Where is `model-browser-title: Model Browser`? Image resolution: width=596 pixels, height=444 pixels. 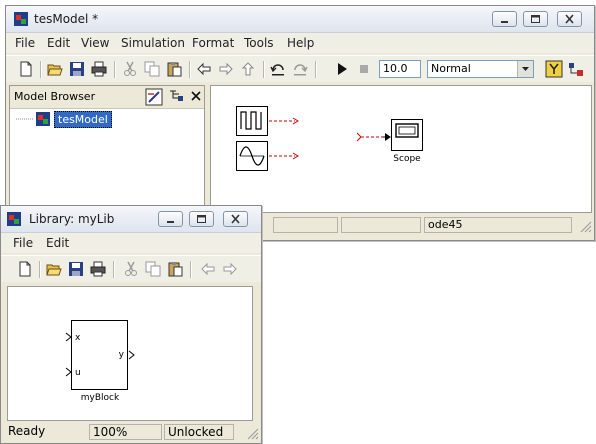 model-browser-title: Model Browser is located at coordinates (55, 96).